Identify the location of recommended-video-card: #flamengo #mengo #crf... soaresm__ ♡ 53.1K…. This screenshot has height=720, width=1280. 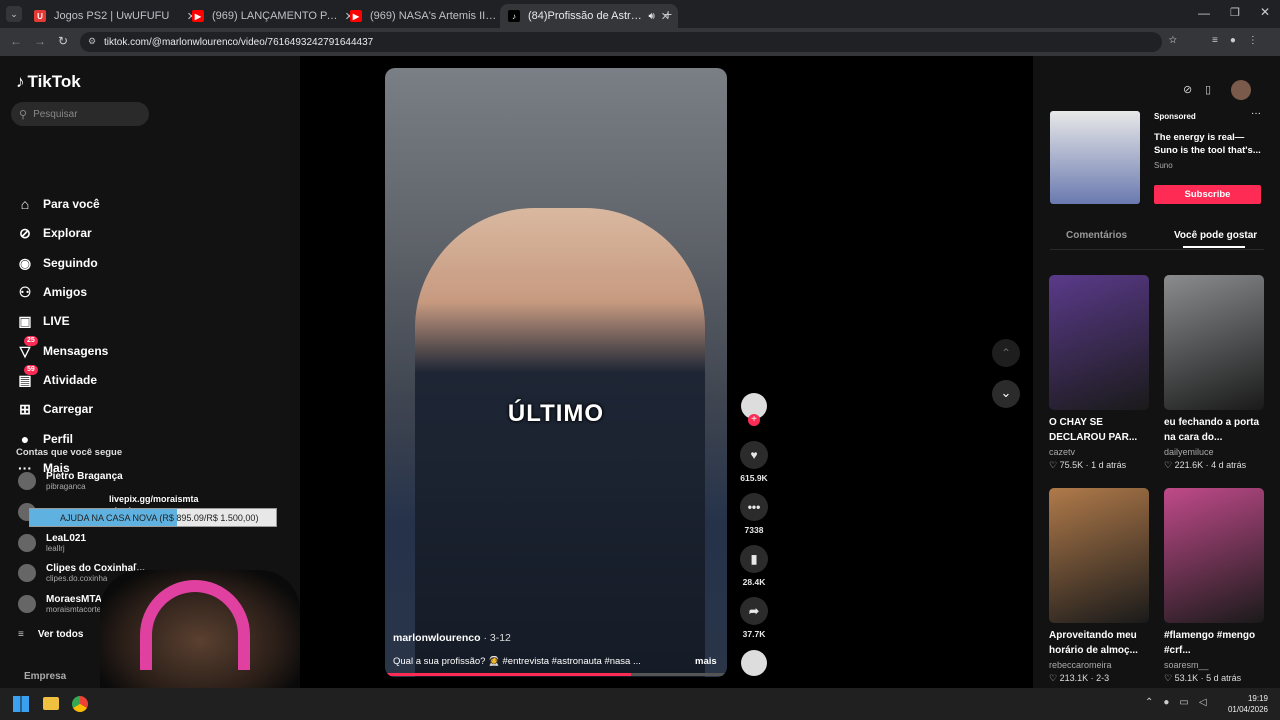
(1214, 586).